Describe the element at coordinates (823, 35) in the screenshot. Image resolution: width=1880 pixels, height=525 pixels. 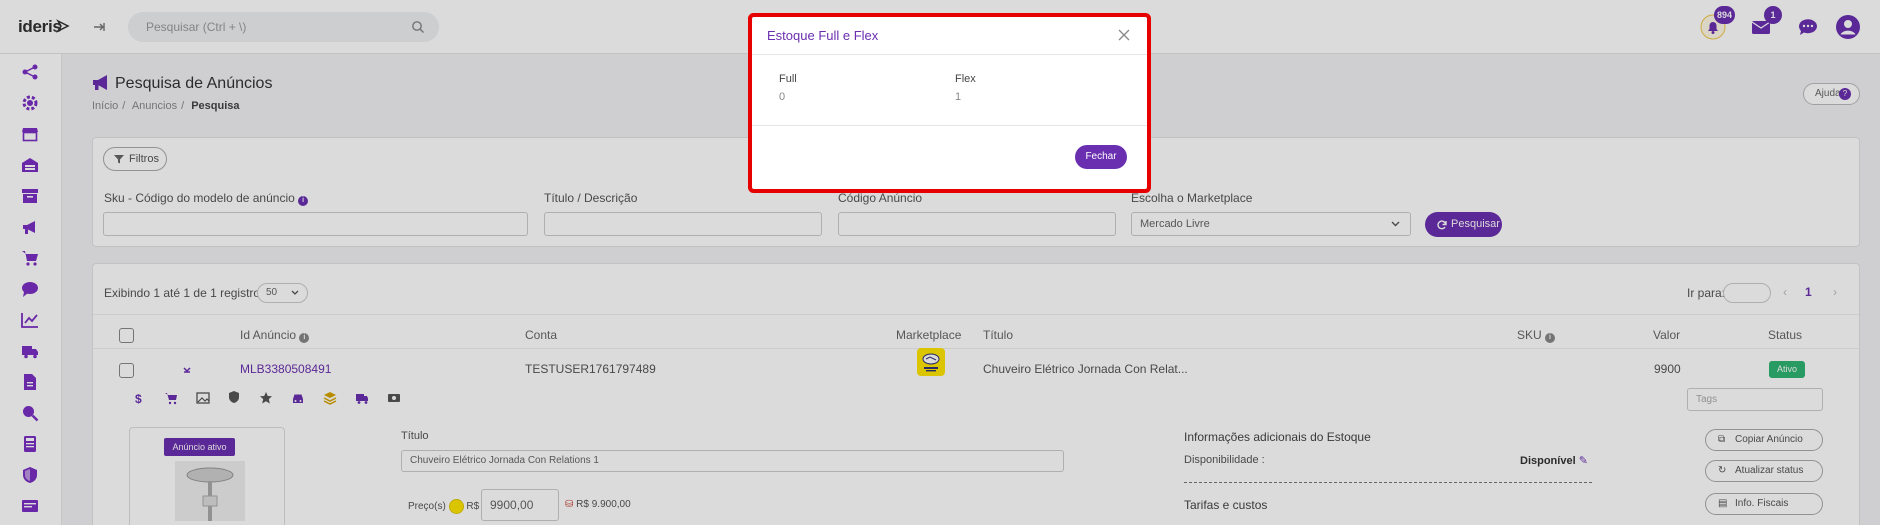
I see `modal-title: Estoque Full e Flex` at that location.